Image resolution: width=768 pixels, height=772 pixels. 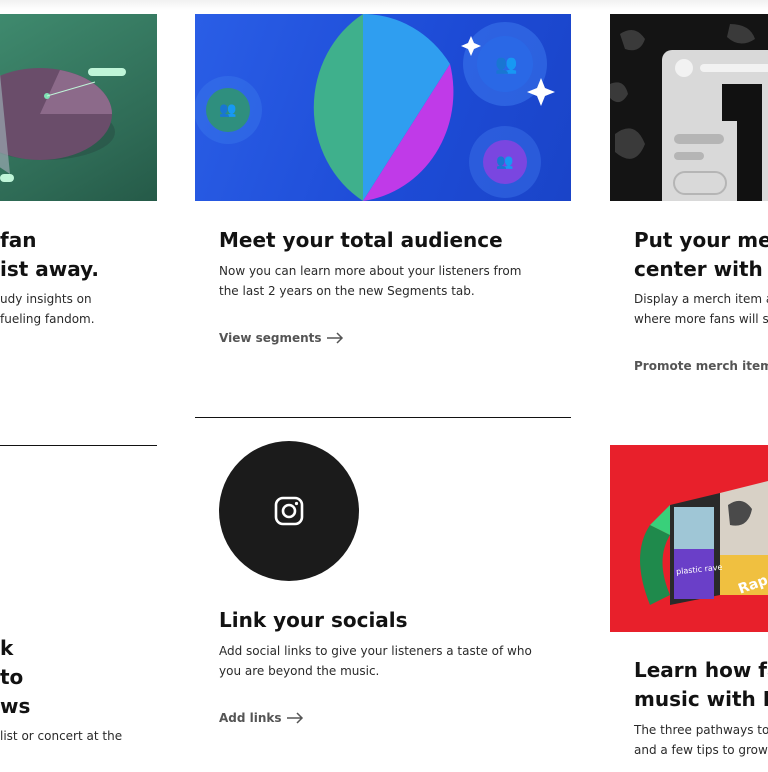 I want to click on promote-merch-label: Promote merch item, so click(x=701, y=366).